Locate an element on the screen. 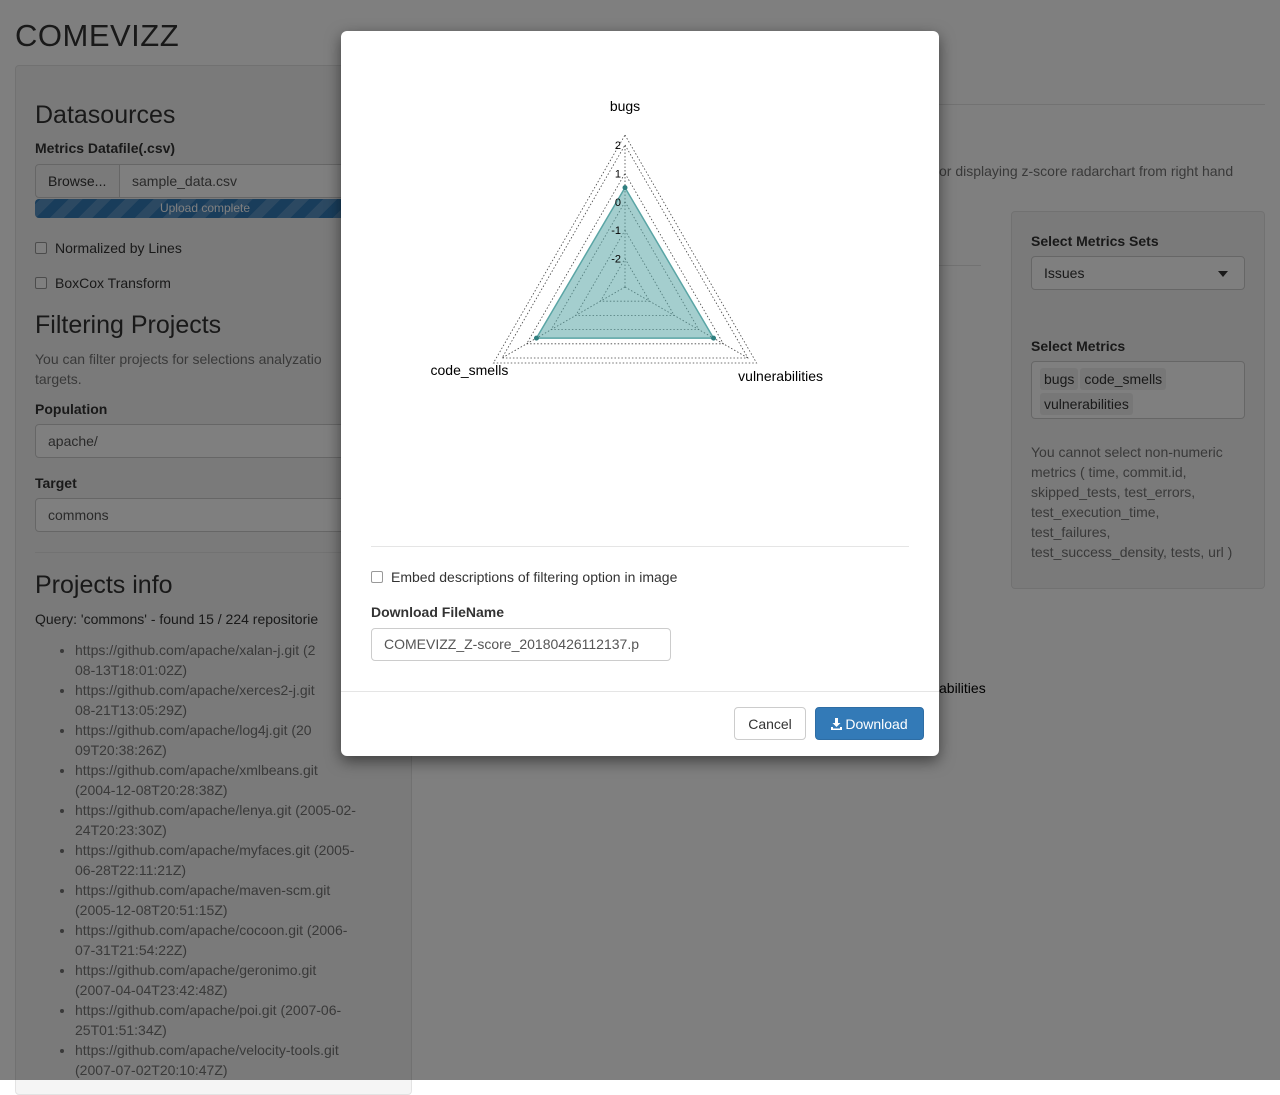 This screenshot has width=1280, height=1095. radar-tick-label: -1 is located at coordinates (616, 231).